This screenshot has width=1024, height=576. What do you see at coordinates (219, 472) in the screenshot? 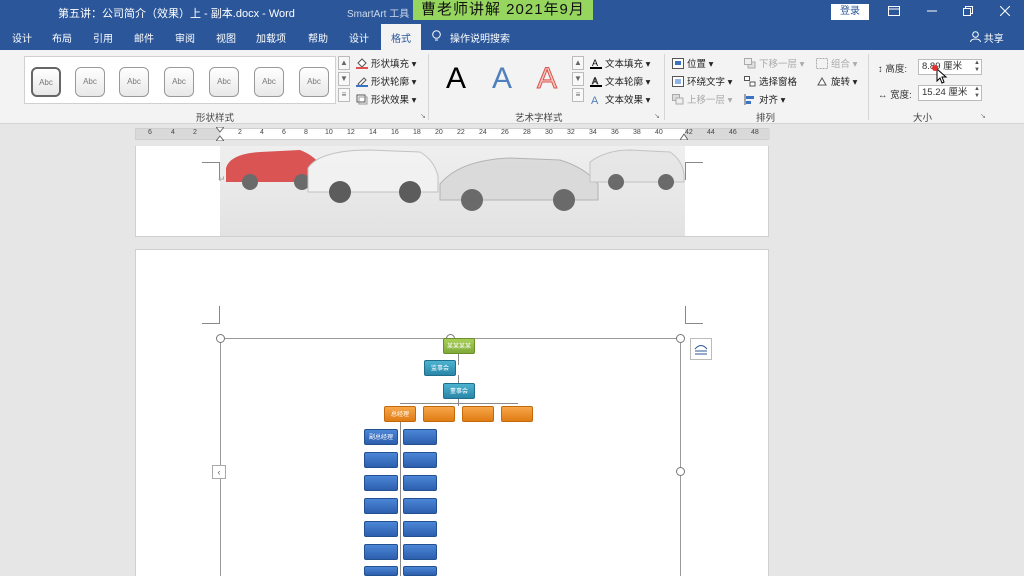
I see `text-pane-toggle-icon: ‹` at bounding box center [219, 472].